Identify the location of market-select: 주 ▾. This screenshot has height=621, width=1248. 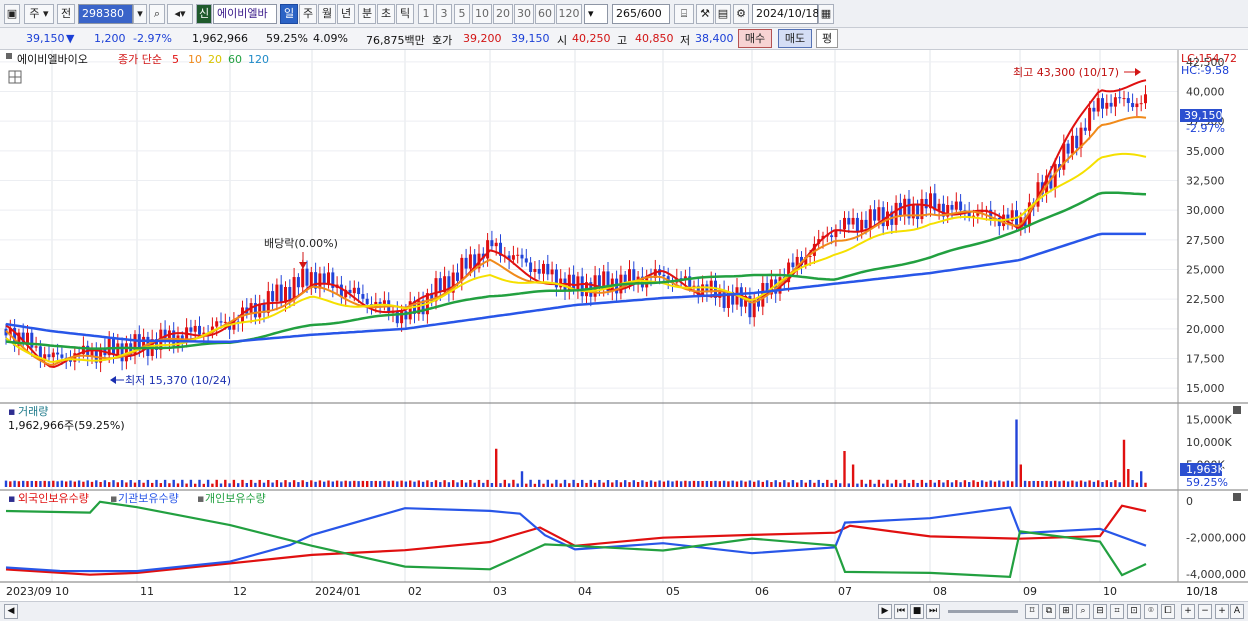
(39, 14).